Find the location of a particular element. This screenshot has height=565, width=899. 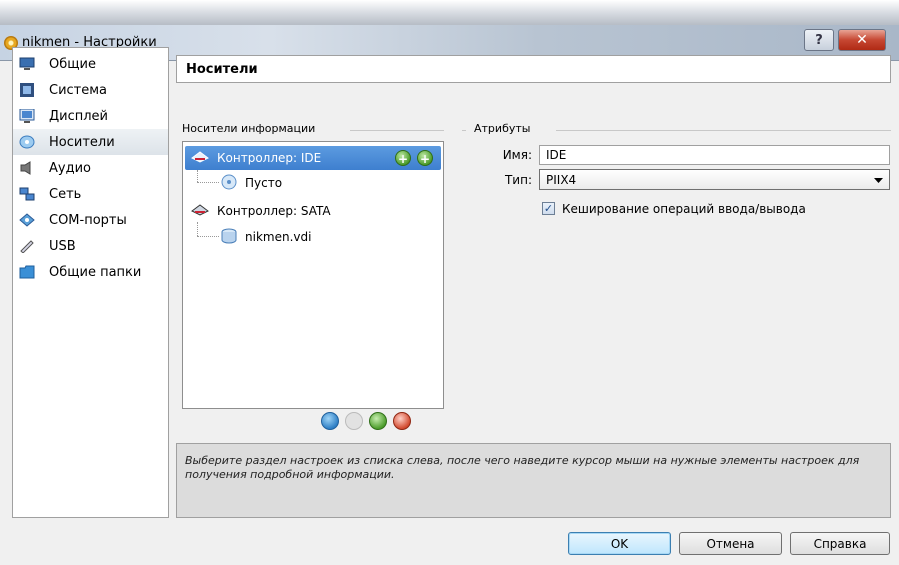

page-title-text: Носители is located at coordinates (222, 69).